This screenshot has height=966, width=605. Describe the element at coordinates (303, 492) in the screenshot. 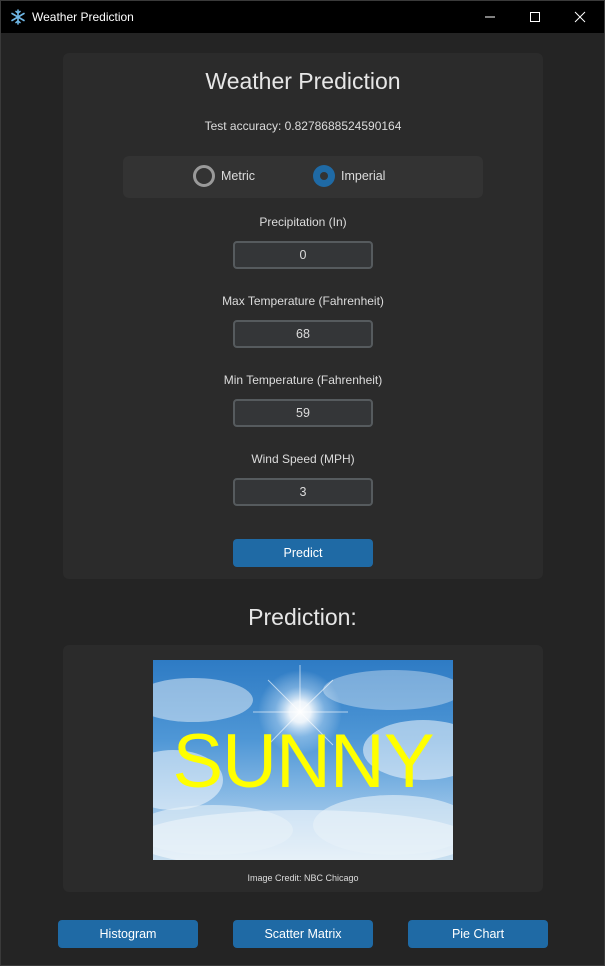

I see `wind-speed-input` at that location.